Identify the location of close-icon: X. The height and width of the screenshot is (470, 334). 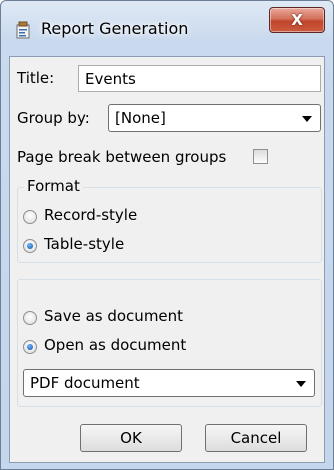
(297, 20).